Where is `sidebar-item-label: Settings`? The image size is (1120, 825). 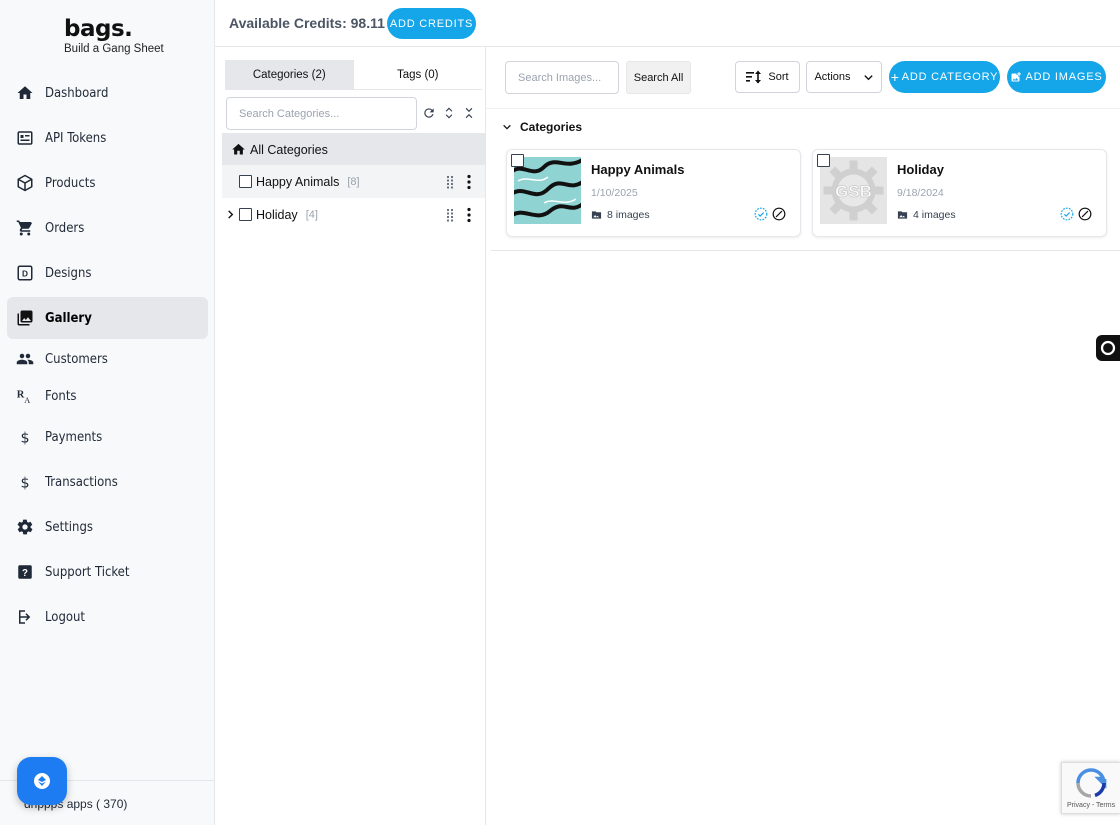
sidebar-item-label: Settings is located at coordinates (69, 527).